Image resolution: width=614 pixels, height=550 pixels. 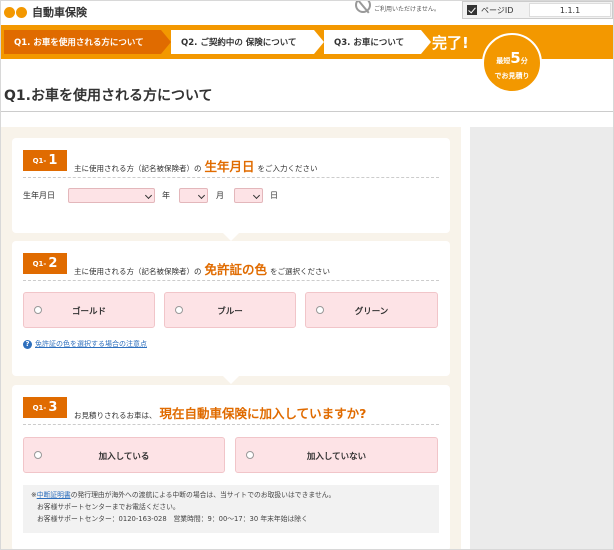 I want to click on question-text-after: をご選択ください, so click(x=300, y=271).